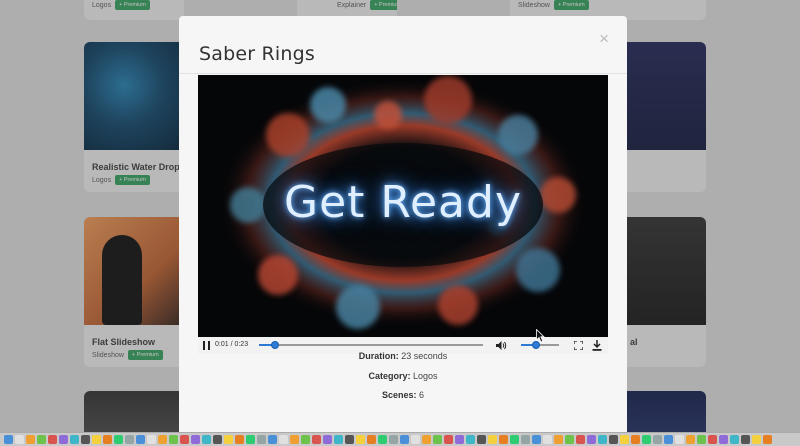 The height and width of the screenshot is (446, 800). What do you see at coordinates (402, 202) in the screenshot?
I see `video-title-text: Get Ready` at bounding box center [402, 202].